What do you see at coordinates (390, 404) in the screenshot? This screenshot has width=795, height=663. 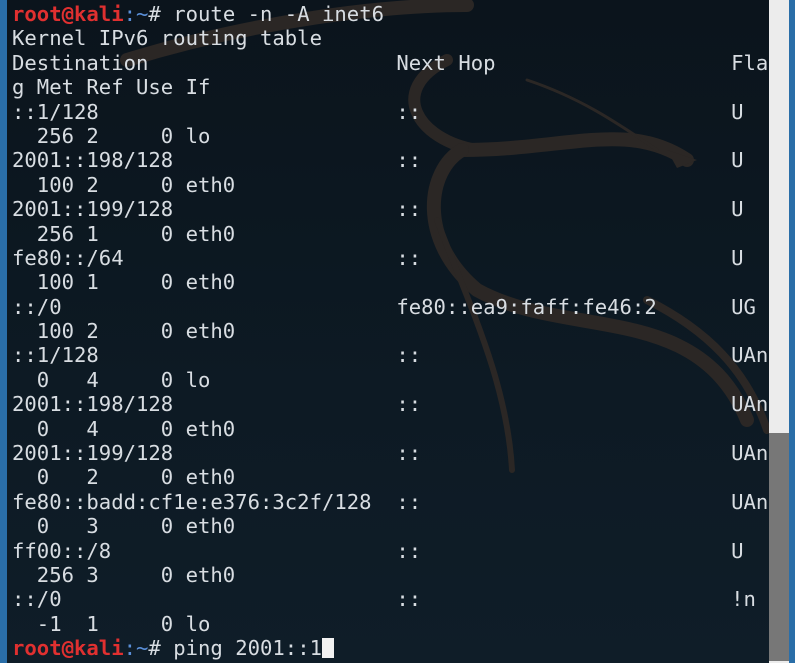 I see `output-line: 2001::198/128 :: UAn` at bounding box center [390, 404].